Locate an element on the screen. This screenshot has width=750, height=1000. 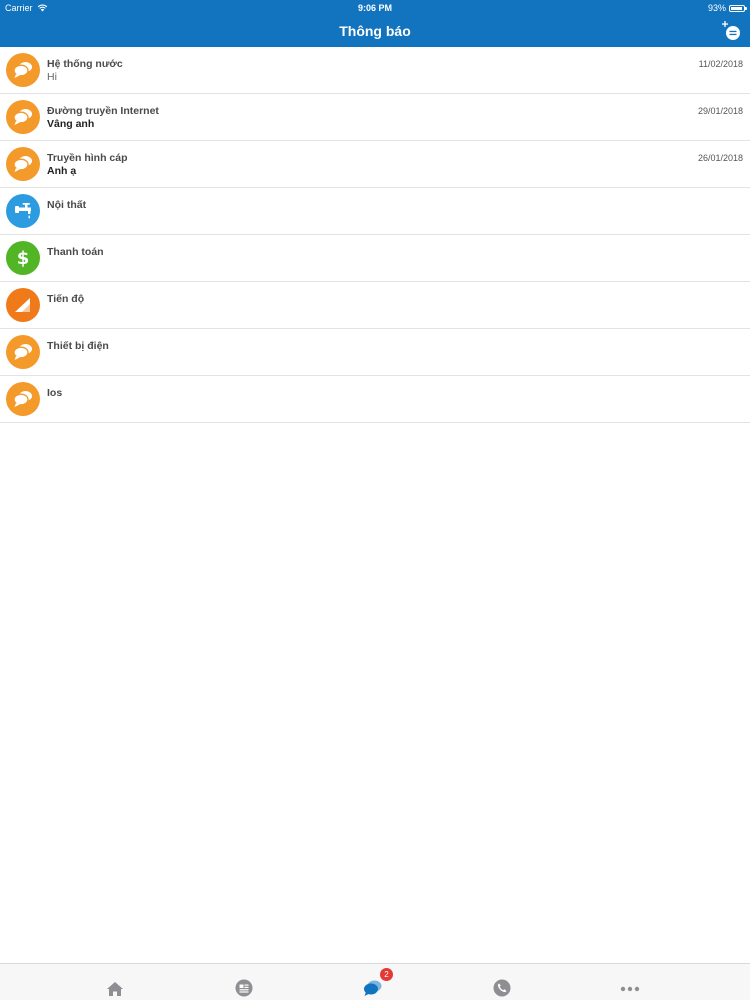
chat-badge: 2 is located at coordinates (386, 974).